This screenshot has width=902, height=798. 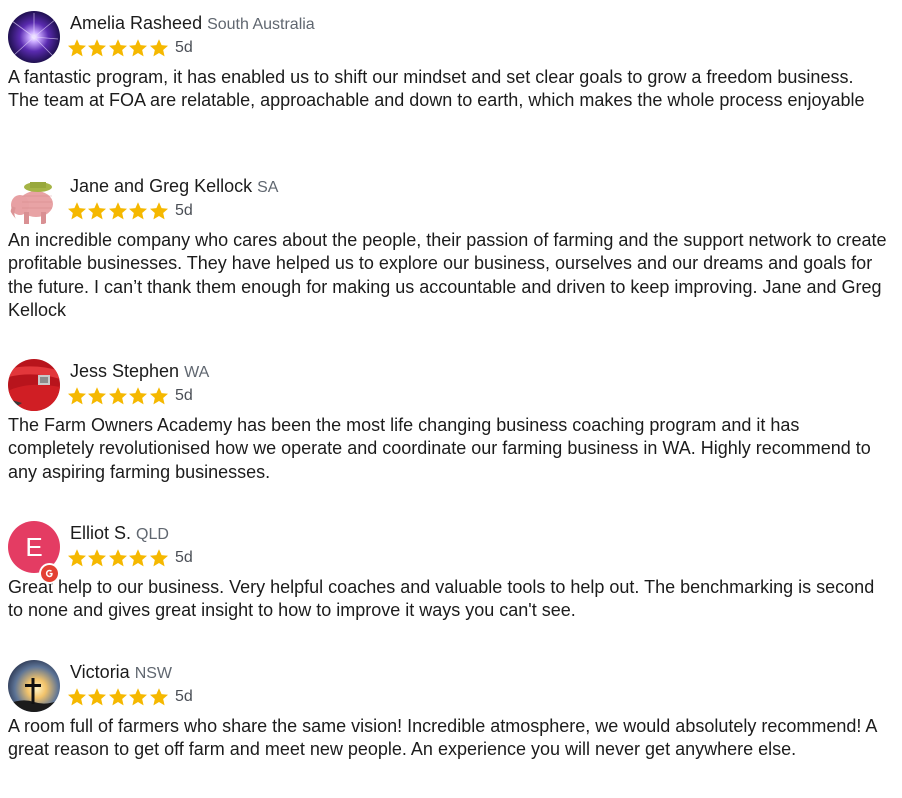 What do you see at coordinates (49, 573) in the screenshot?
I see `google-g-icon` at bounding box center [49, 573].